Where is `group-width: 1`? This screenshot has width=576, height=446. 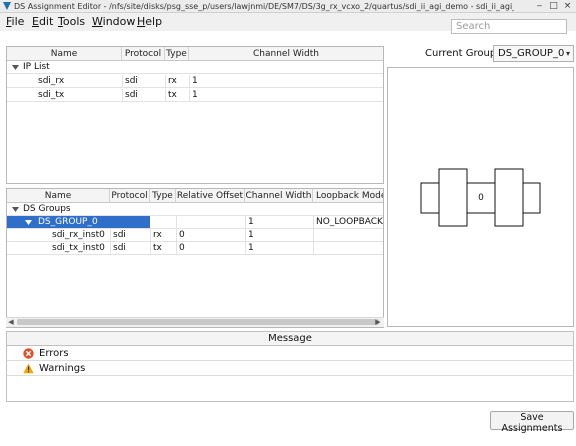
group-width: 1 is located at coordinates (251, 222).